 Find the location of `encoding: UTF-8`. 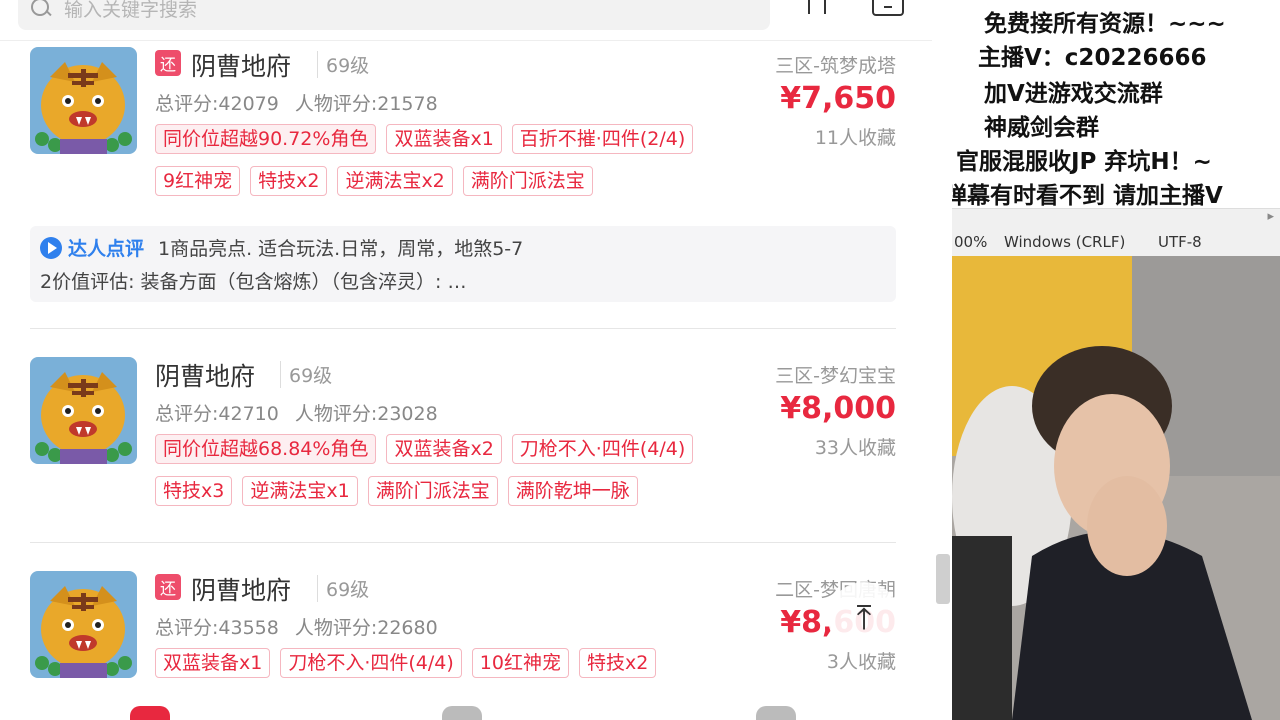

encoding: UTF-8 is located at coordinates (1180, 242).